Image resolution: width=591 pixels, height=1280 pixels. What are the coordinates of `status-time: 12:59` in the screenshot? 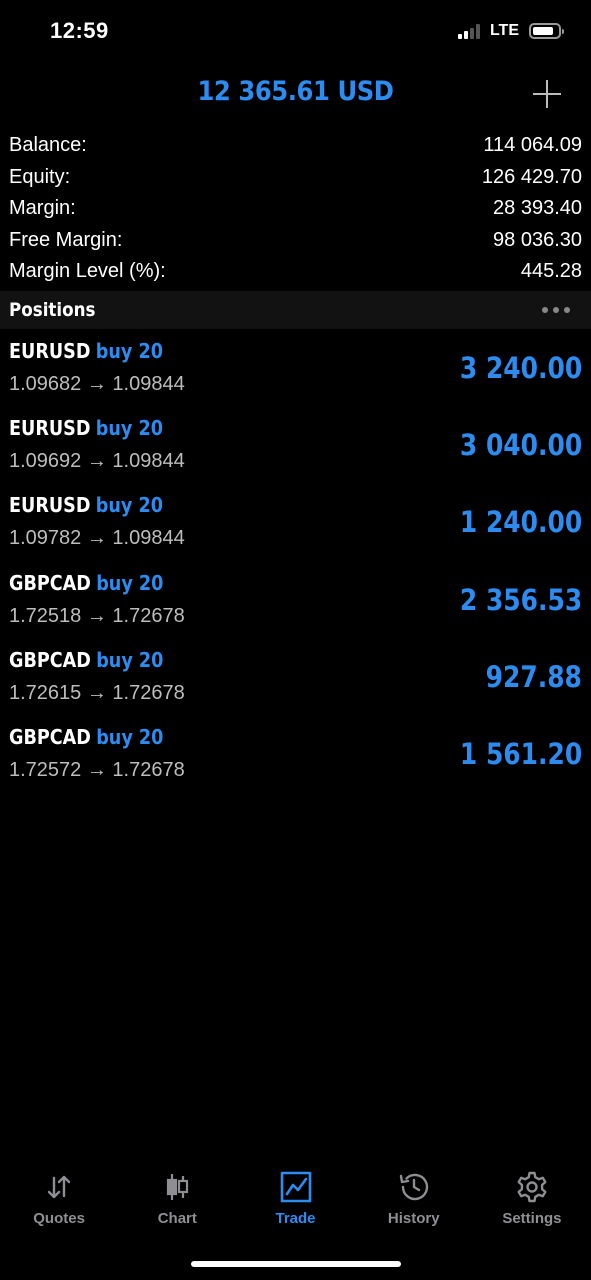 It's located at (79, 30).